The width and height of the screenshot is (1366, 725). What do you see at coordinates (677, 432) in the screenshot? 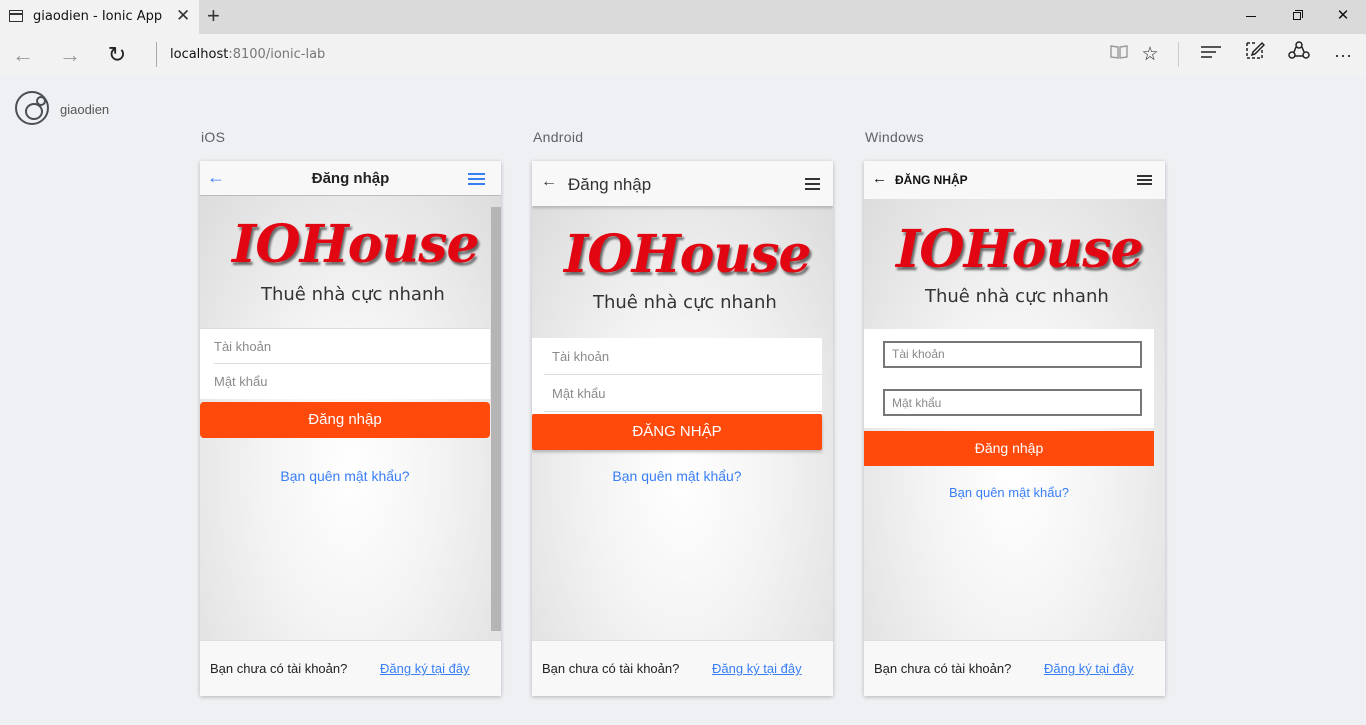
I see `login-button: ĐĂNG NHẬP` at bounding box center [677, 432].